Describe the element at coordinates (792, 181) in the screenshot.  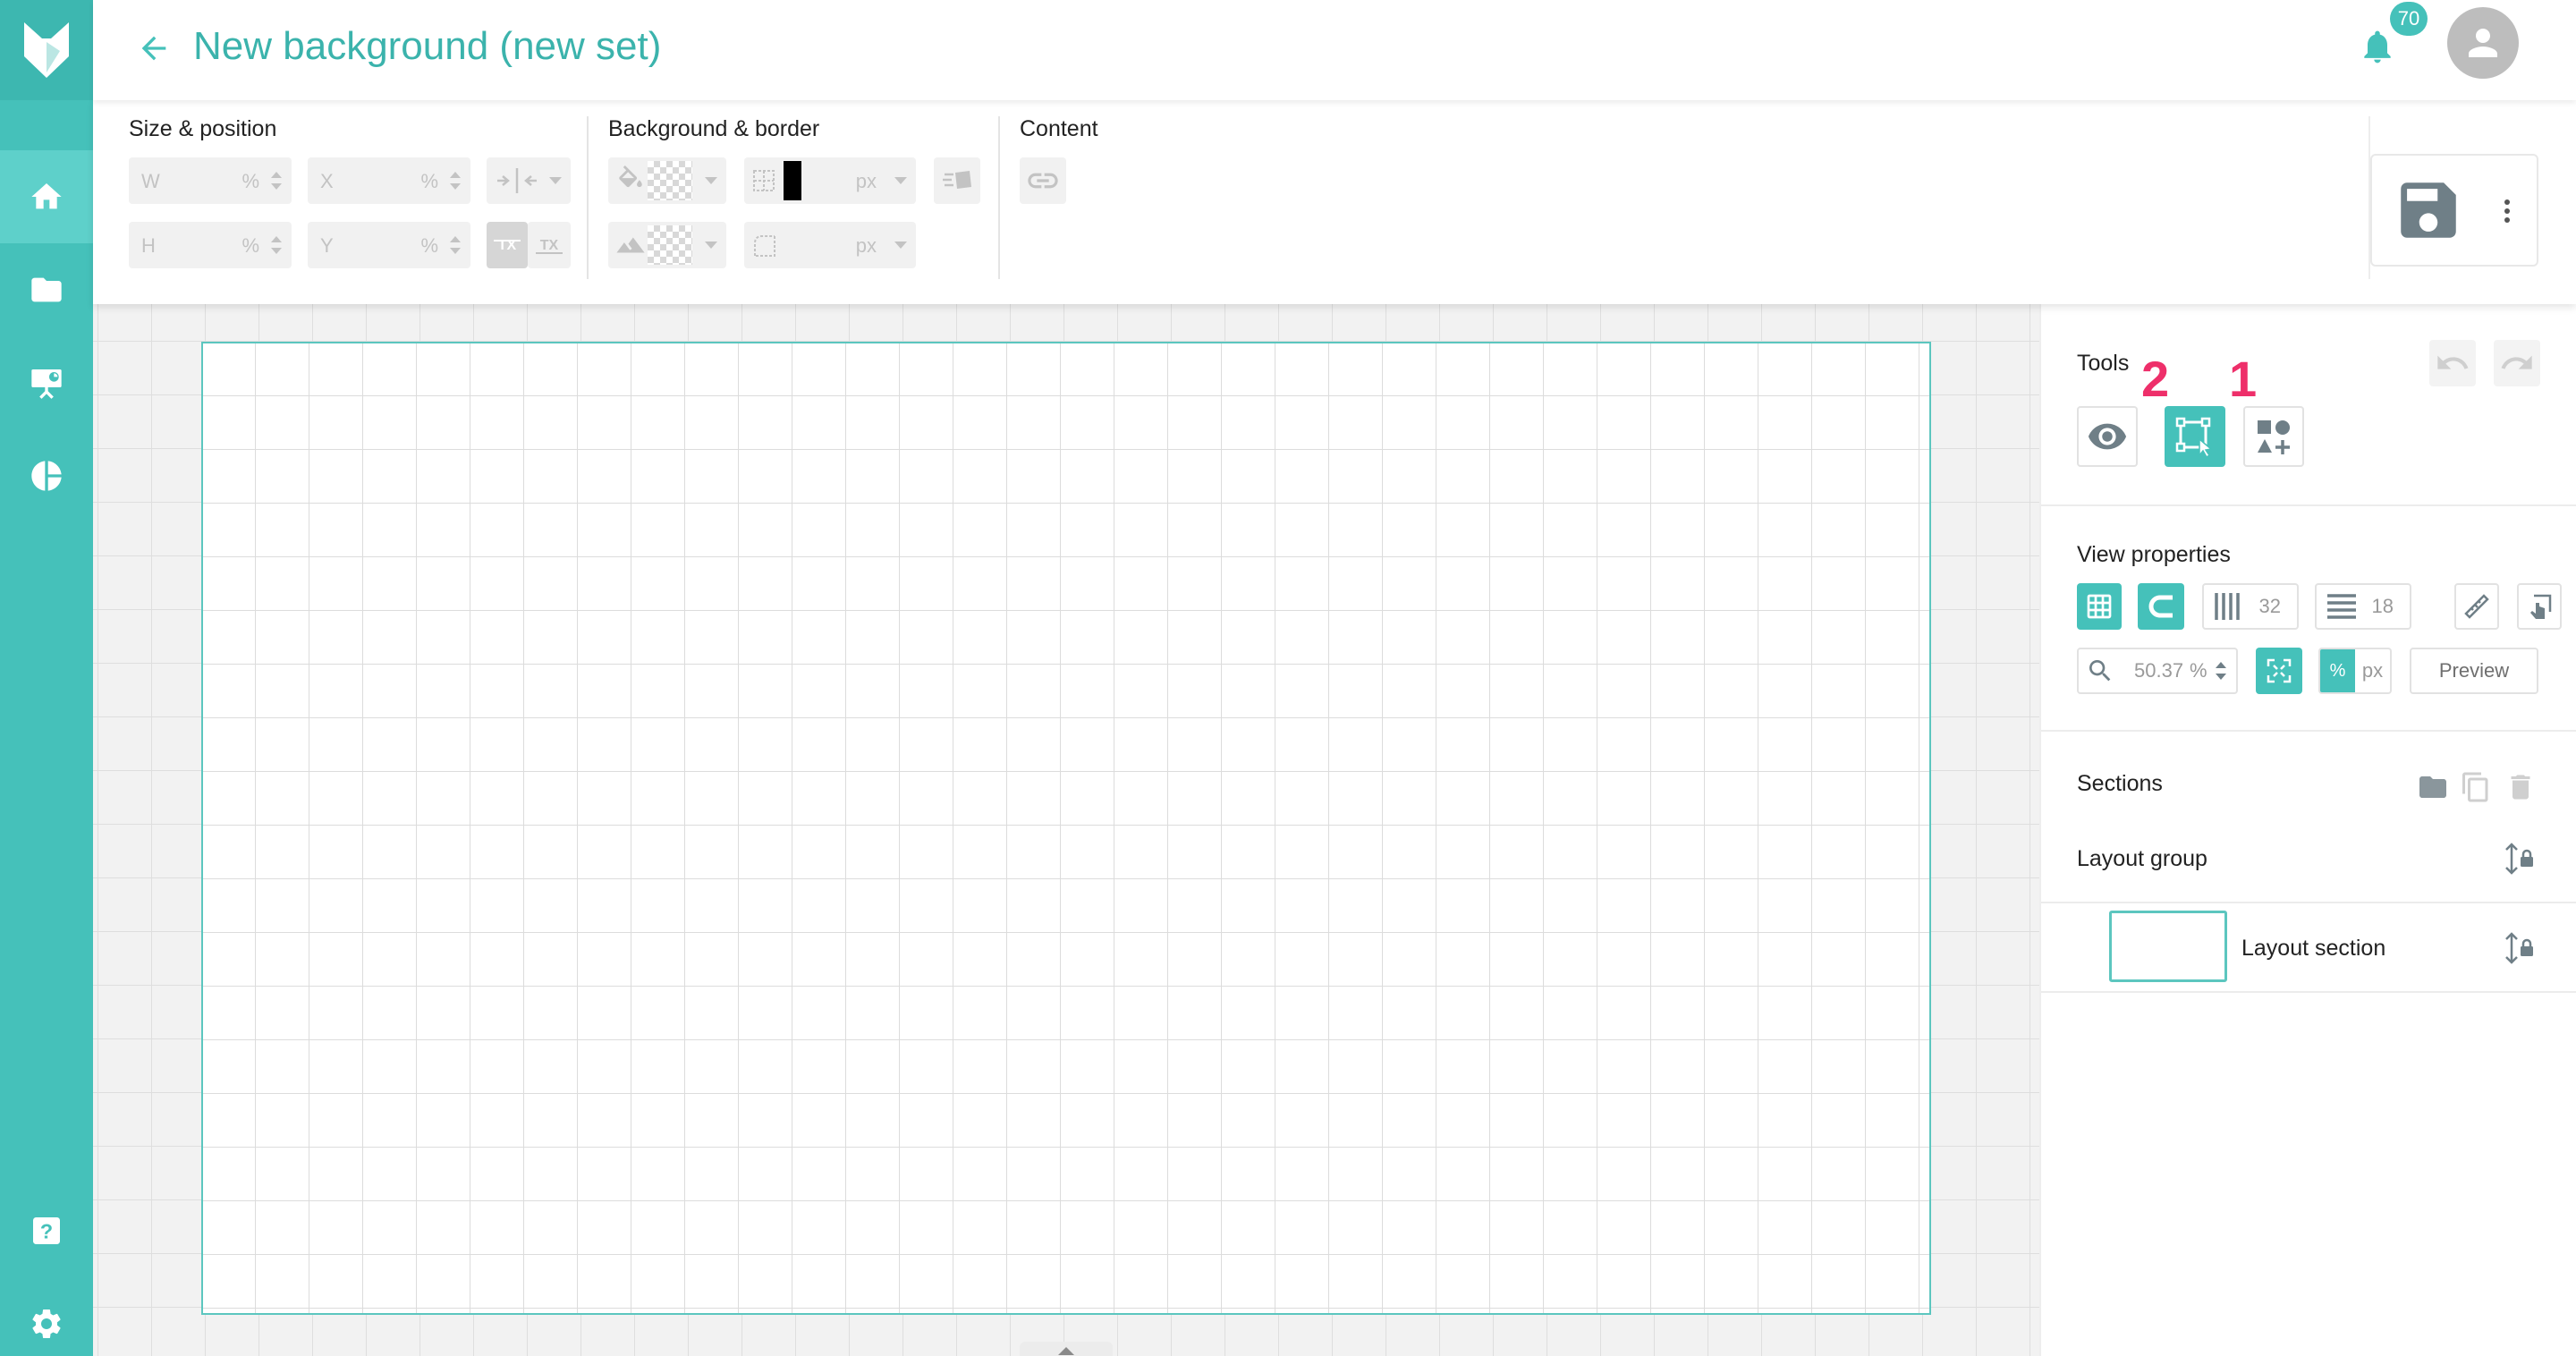
I see `border-color-swatch` at that location.